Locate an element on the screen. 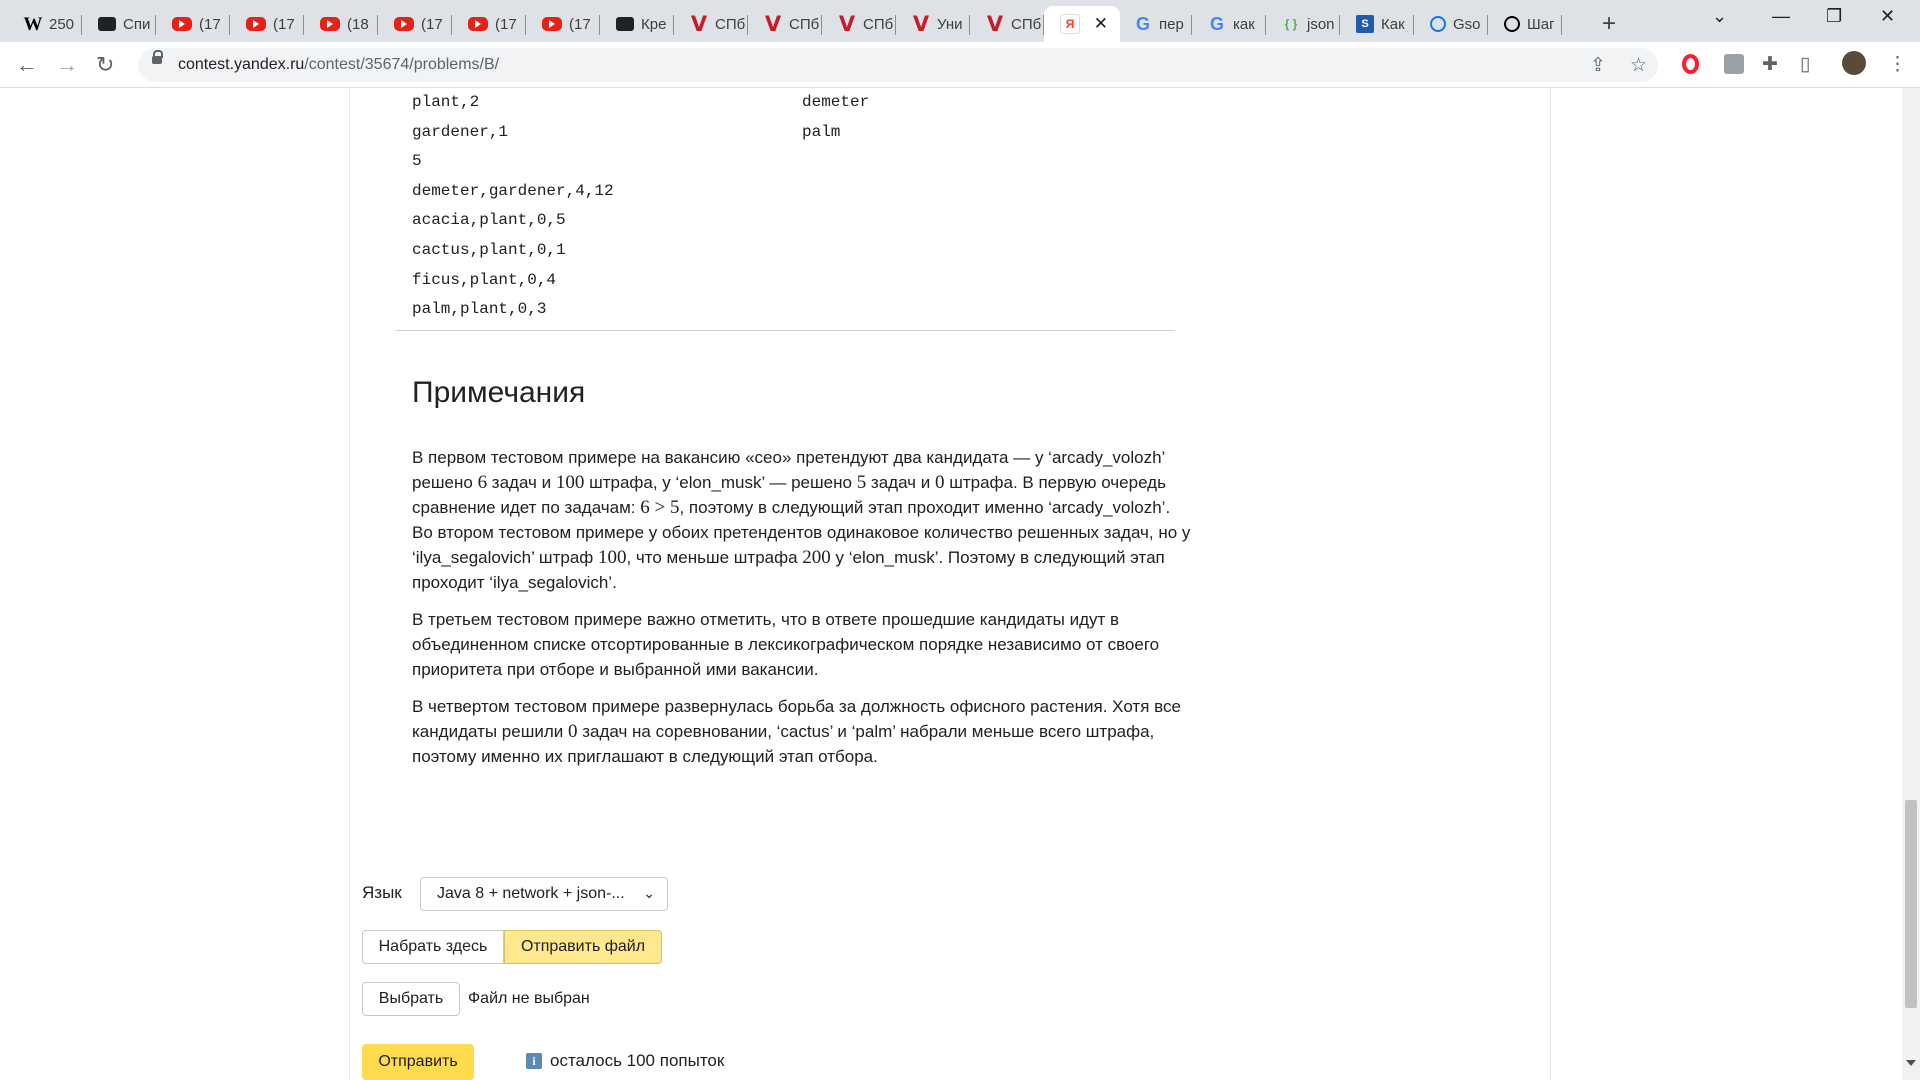  menu-dots-icon: ⋮ is located at coordinates (1897, 64).